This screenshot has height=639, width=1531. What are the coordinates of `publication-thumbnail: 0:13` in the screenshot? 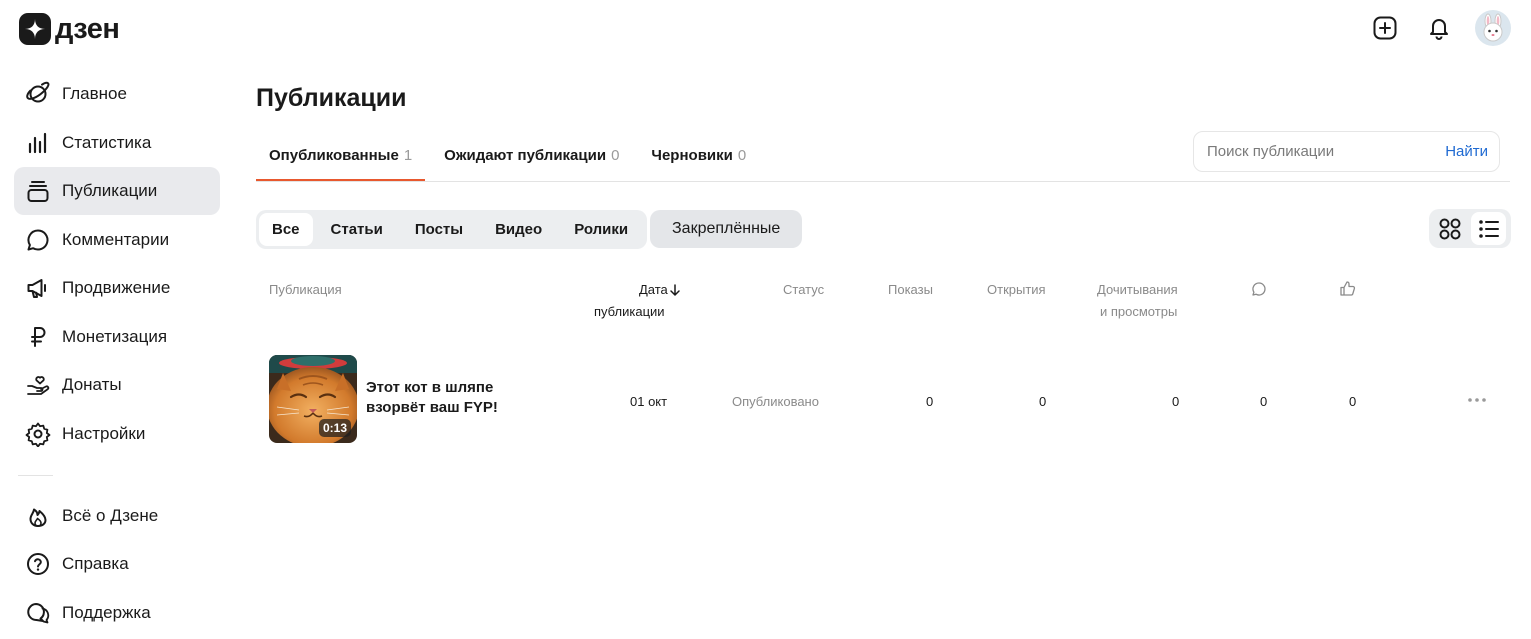 It's located at (313, 399).